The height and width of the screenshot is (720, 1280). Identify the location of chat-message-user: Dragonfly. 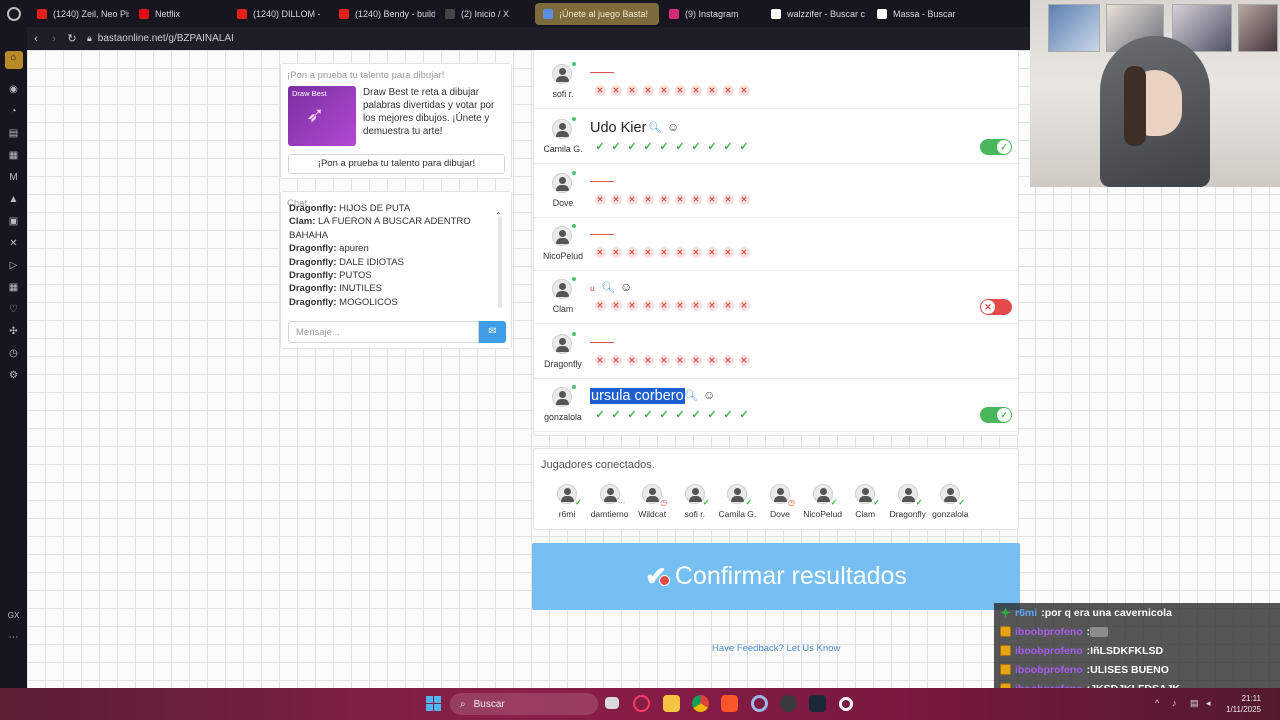
(311, 249).